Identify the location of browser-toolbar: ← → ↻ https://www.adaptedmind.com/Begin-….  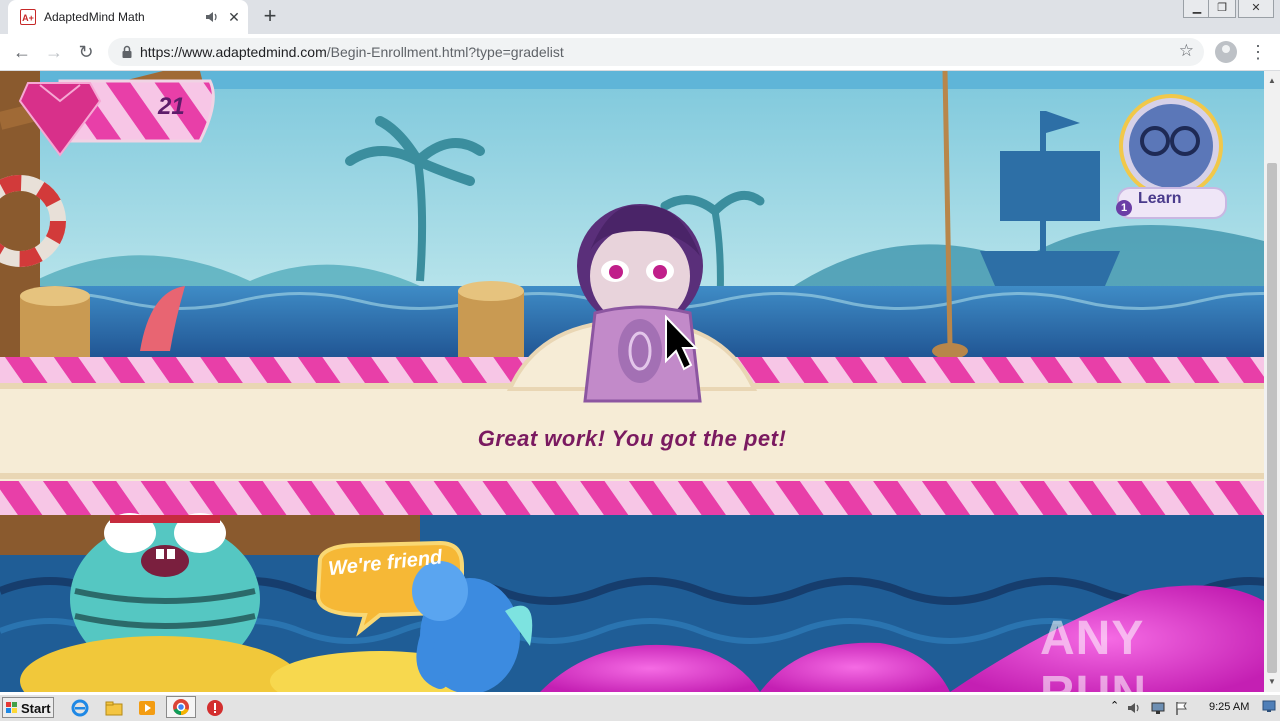
(640, 52).